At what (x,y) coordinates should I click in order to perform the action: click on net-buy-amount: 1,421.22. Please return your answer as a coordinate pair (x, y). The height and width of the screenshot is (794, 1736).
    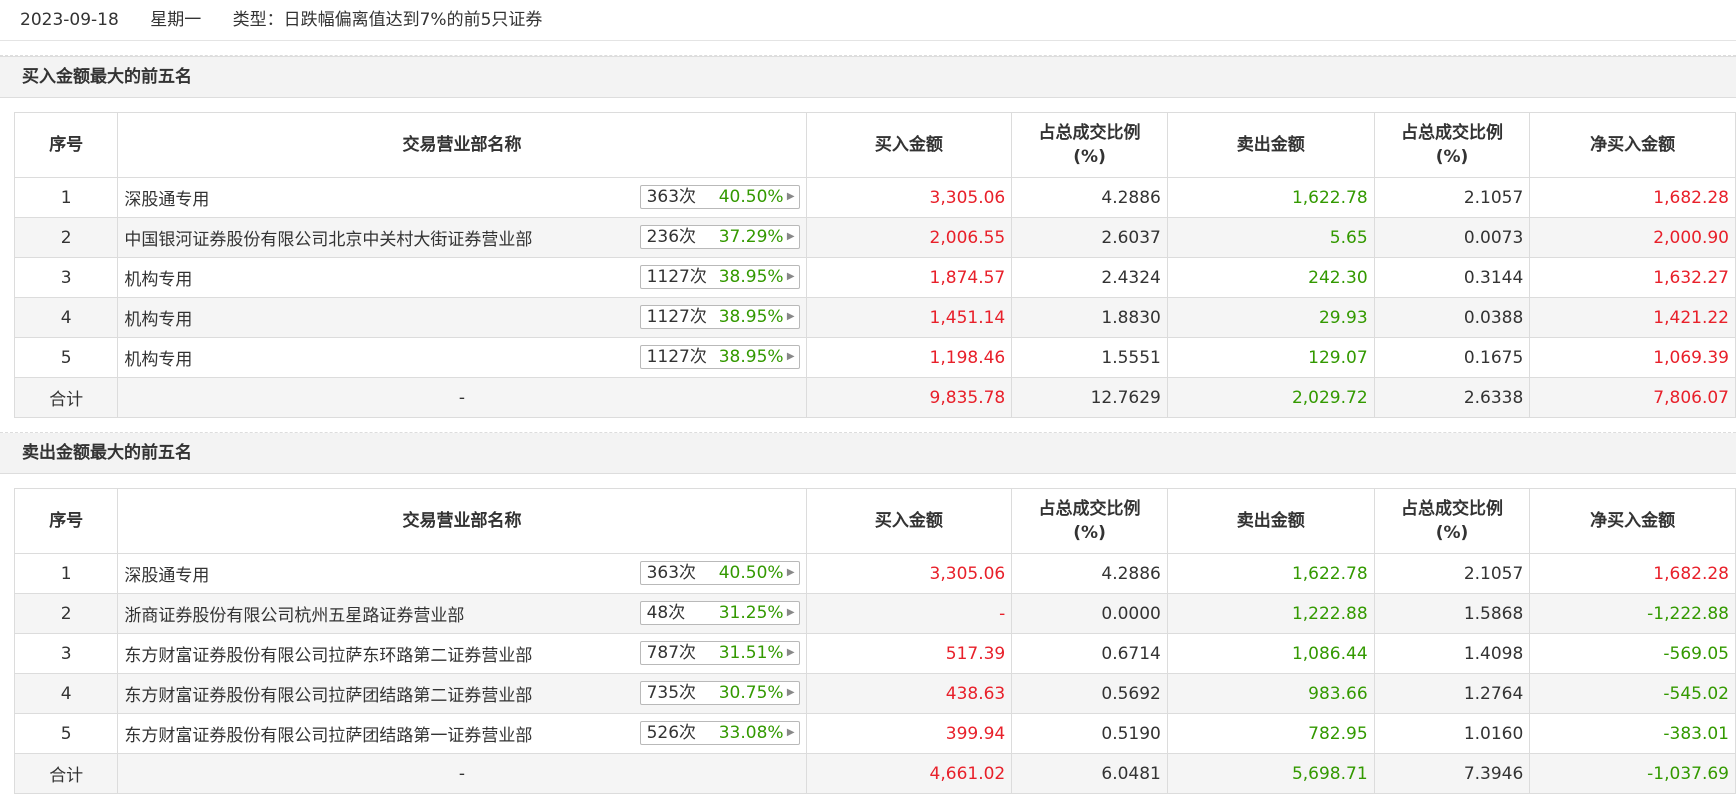
    Looking at the image, I should click on (1632, 317).